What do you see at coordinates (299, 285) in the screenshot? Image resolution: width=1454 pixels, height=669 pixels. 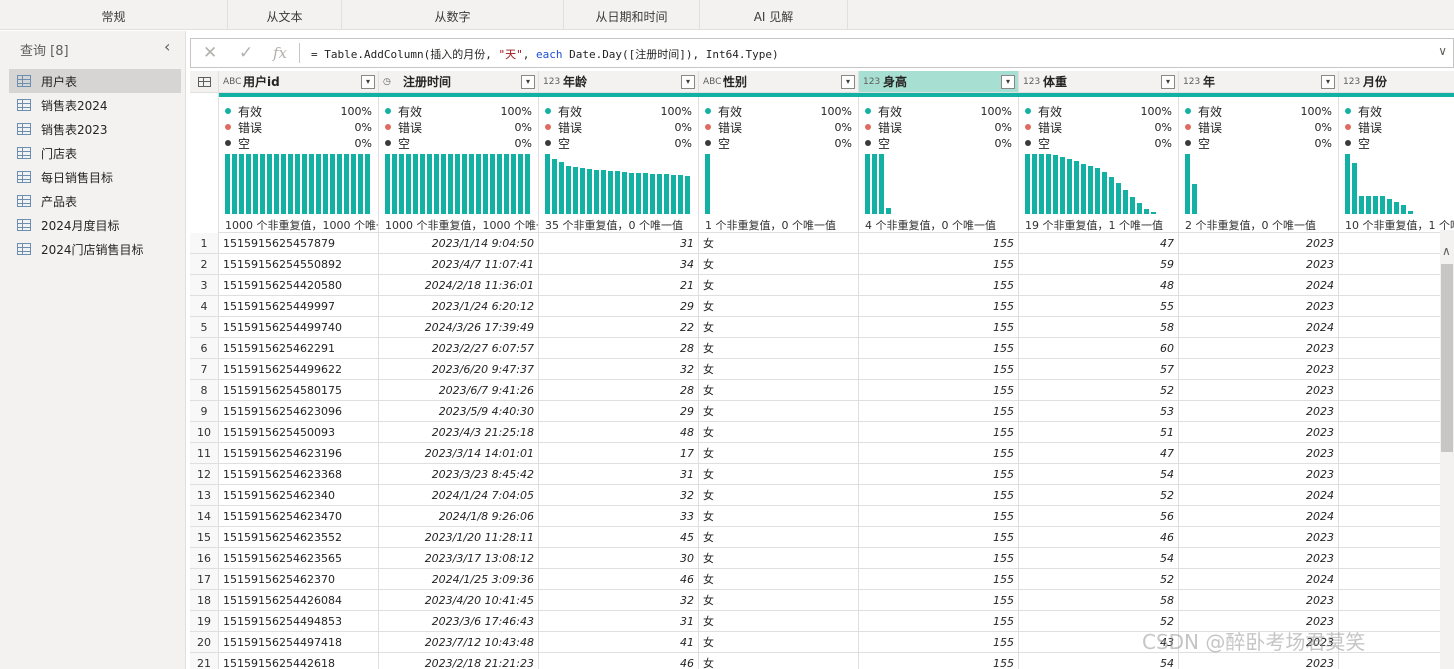 I see `table-cell: 15159156254420580` at bounding box center [299, 285].